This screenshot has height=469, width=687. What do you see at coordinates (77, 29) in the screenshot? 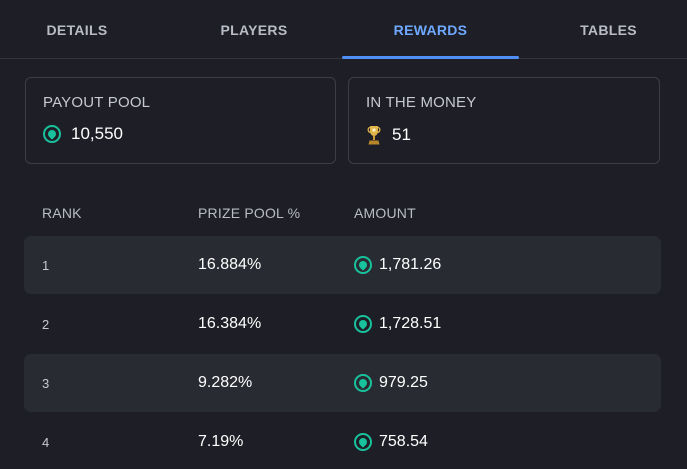
I see `tab-details: DETAILS` at bounding box center [77, 29].